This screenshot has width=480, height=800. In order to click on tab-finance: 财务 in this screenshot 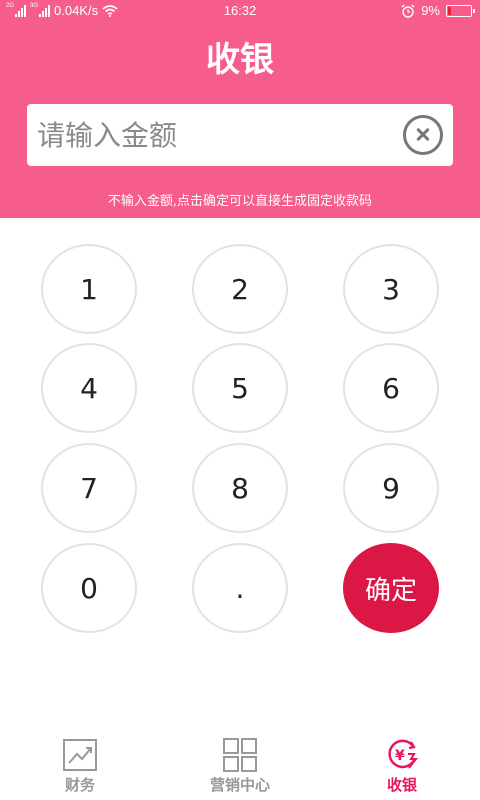, I will do `click(80, 768)`.